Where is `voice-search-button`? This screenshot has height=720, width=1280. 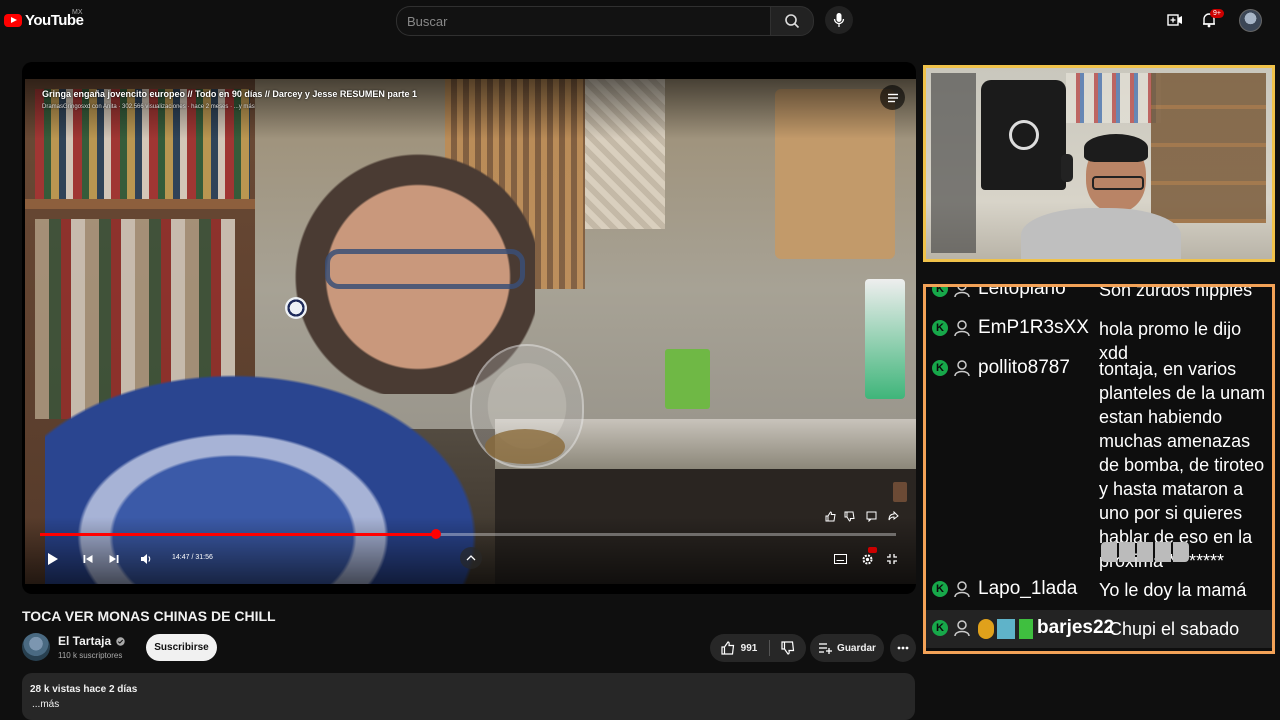 voice-search-button is located at coordinates (839, 20).